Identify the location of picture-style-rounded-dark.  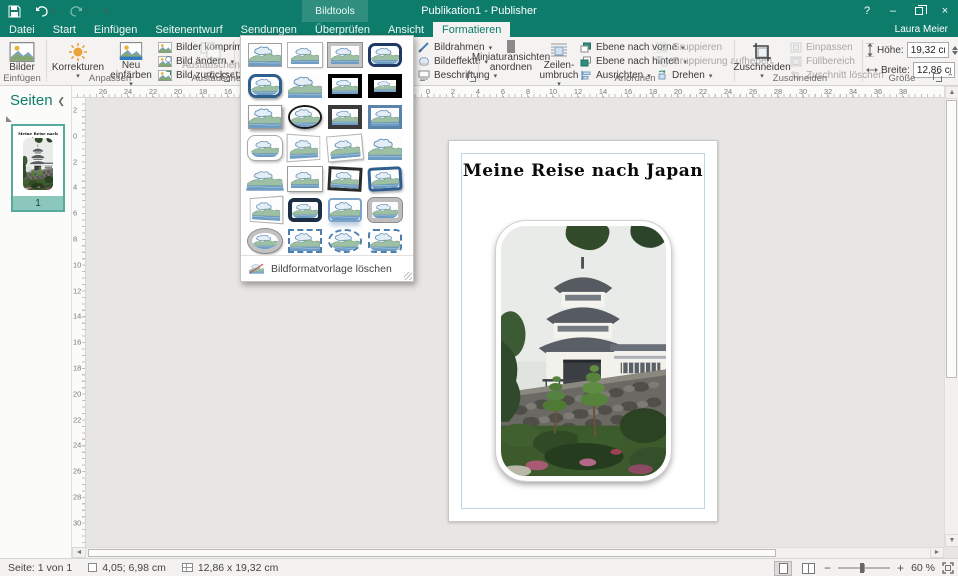
(385, 55).